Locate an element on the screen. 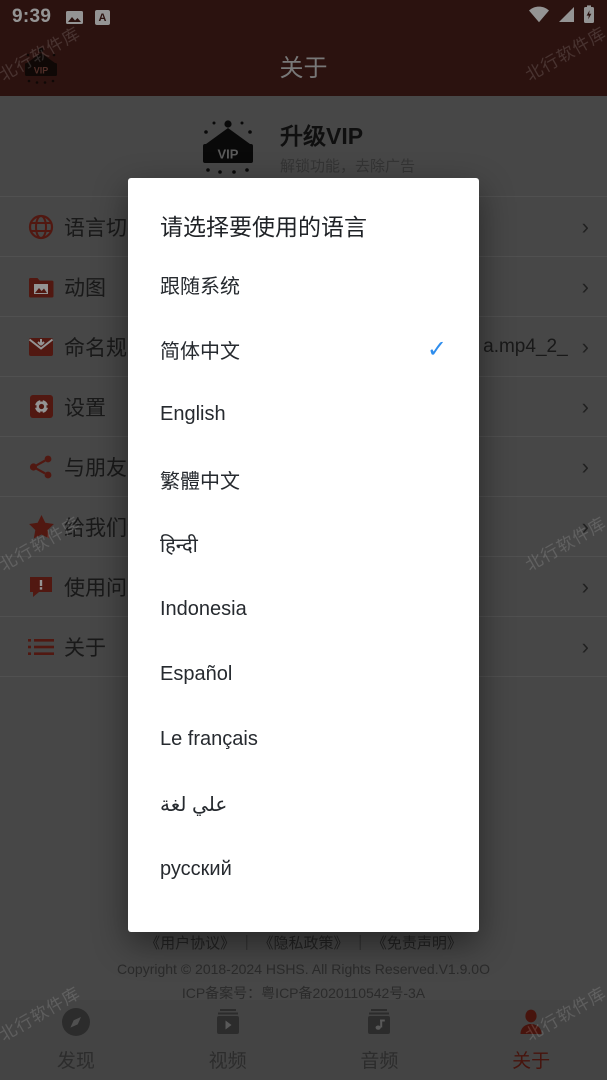 The height and width of the screenshot is (1080, 607). dialog-title: 请选择要使用的语言 is located at coordinates (263, 227).